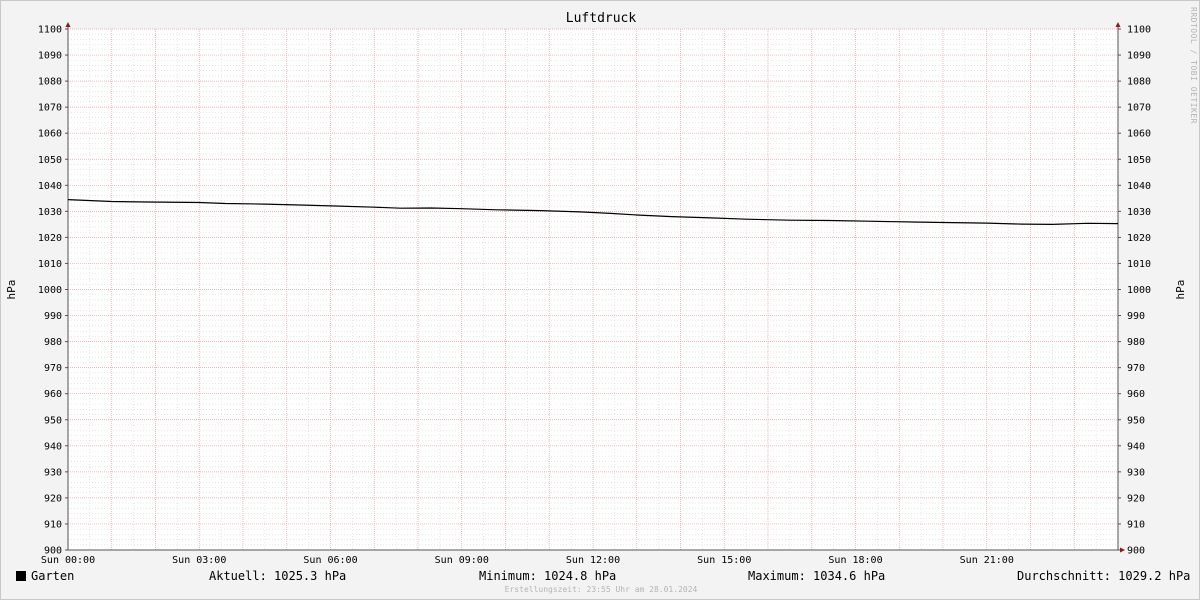 The image size is (1200, 601). What do you see at coordinates (50, 134) in the screenshot?
I see `y-tick-label: 1060` at bounding box center [50, 134].